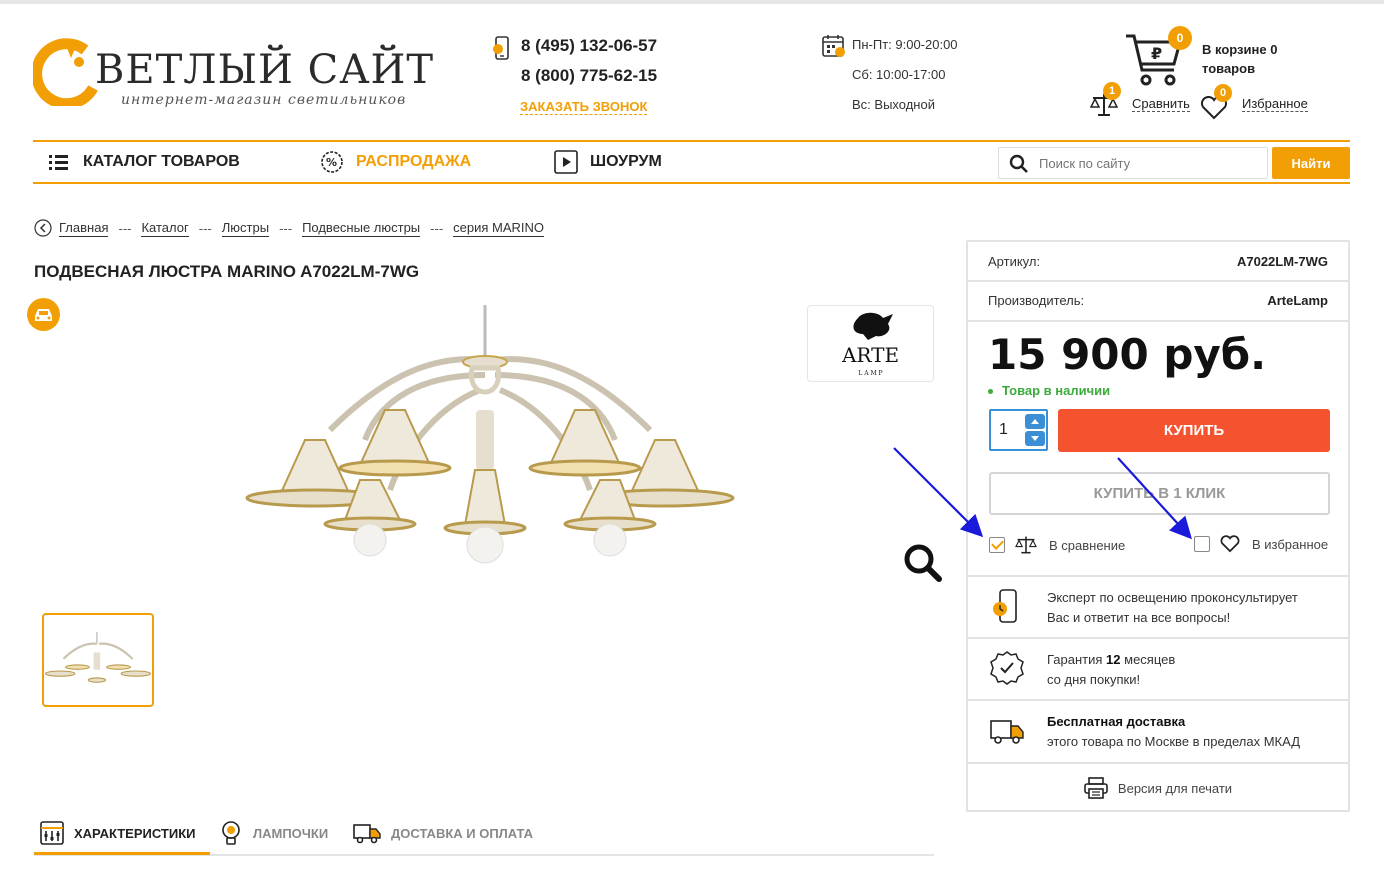 This screenshot has height=877, width=1384. Describe the element at coordinates (893, 104) in the screenshot. I see `hours-sunday: Вс: Выходной` at that location.